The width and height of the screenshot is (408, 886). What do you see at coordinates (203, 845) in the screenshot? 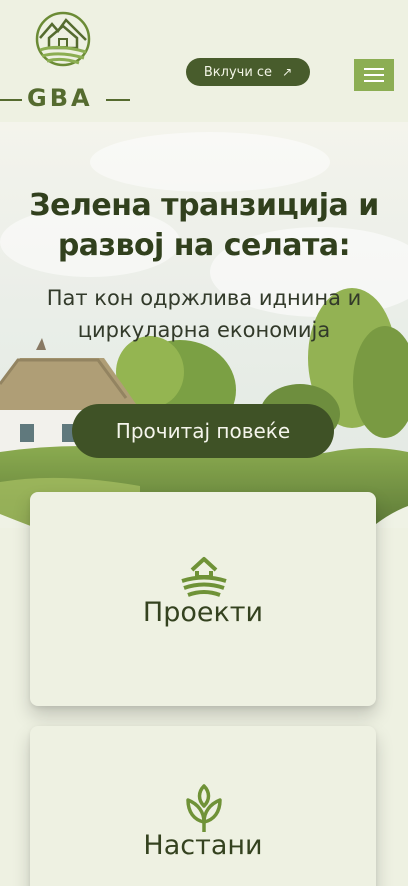
I see `card-events-label: Настани` at bounding box center [203, 845].